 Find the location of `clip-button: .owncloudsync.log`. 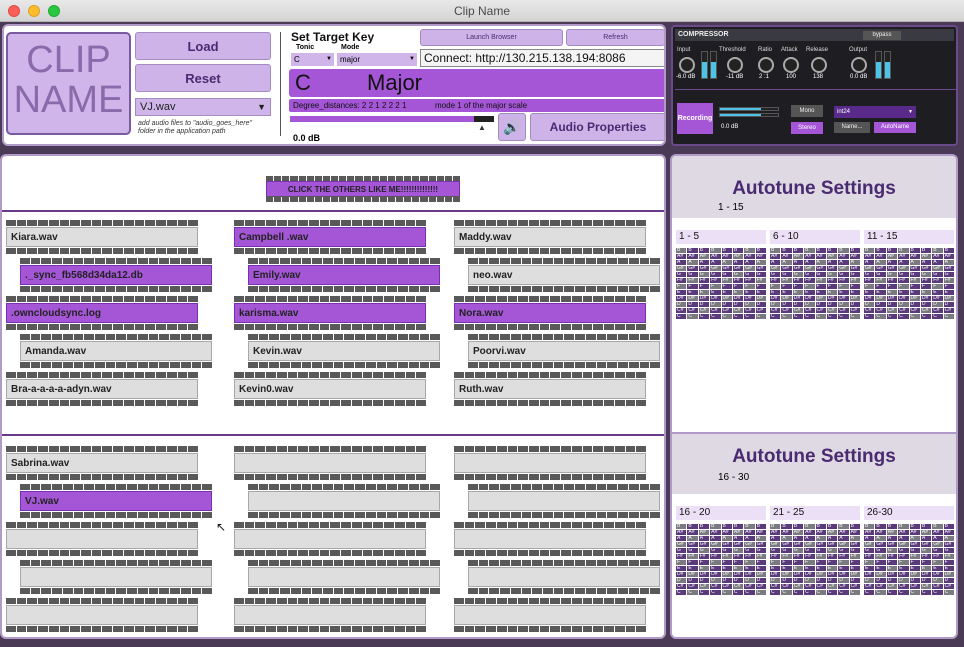

clip-button: .owncloudsync.log is located at coordinates (102, 313).